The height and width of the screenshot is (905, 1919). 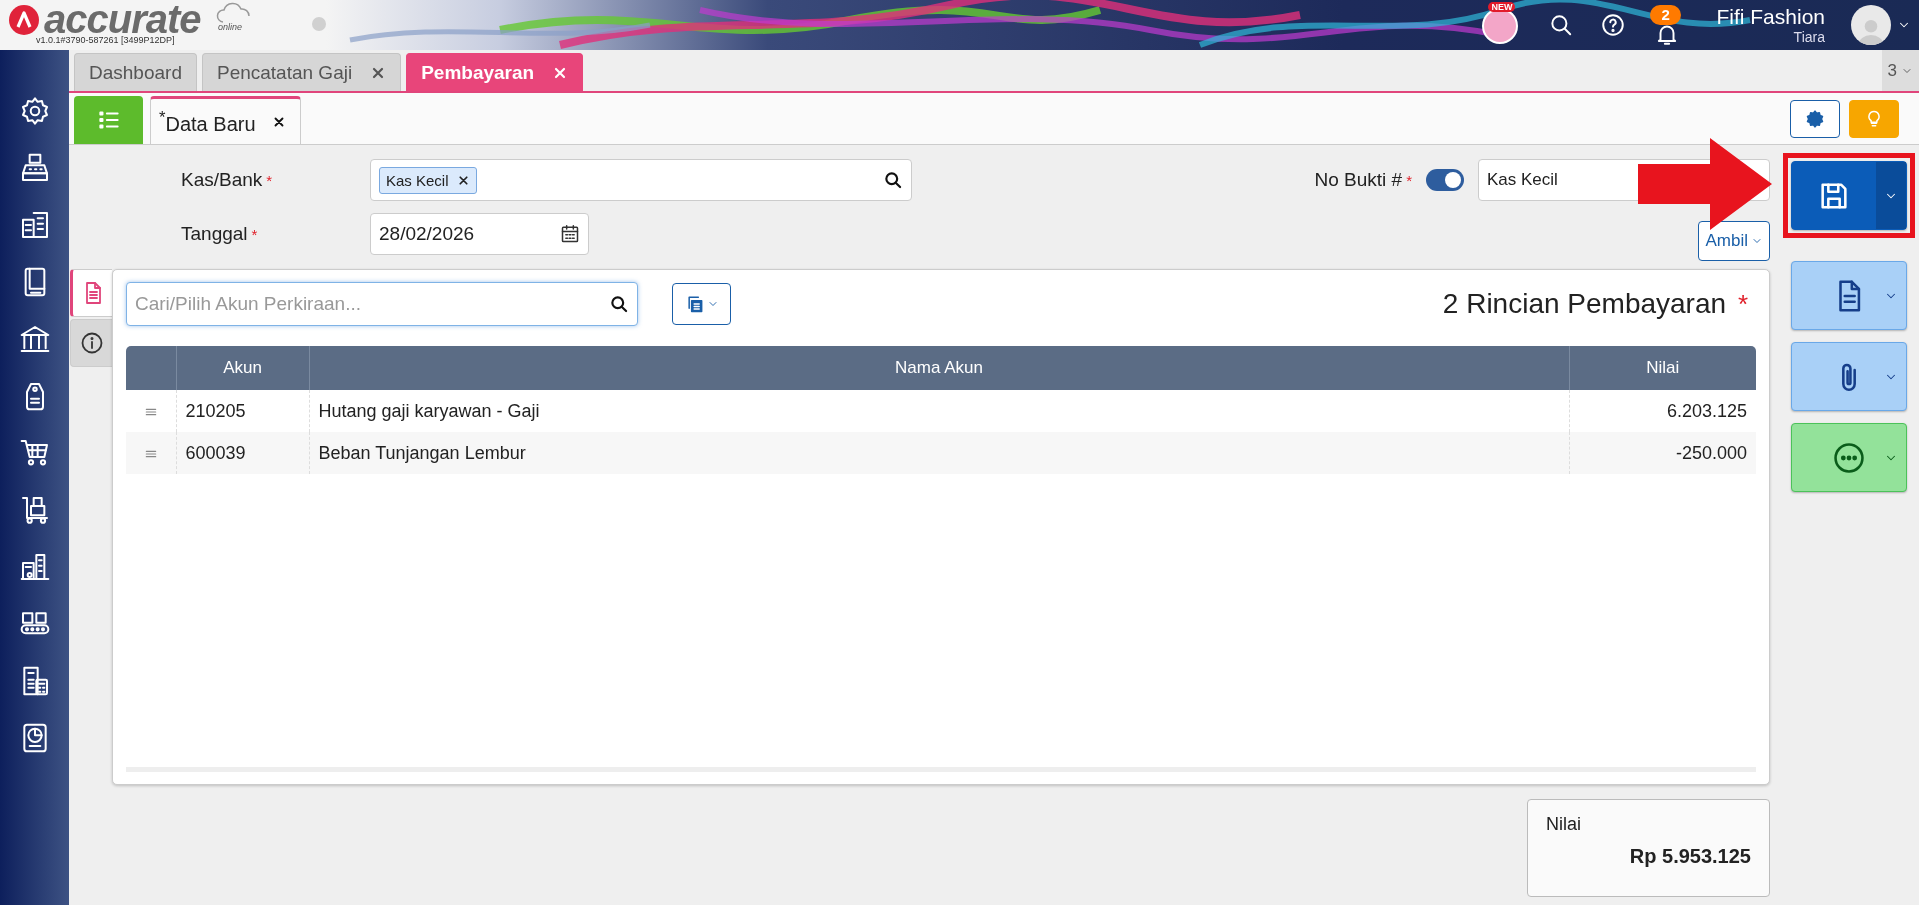 I want to click on save-button, so click(x=1849, y=195).